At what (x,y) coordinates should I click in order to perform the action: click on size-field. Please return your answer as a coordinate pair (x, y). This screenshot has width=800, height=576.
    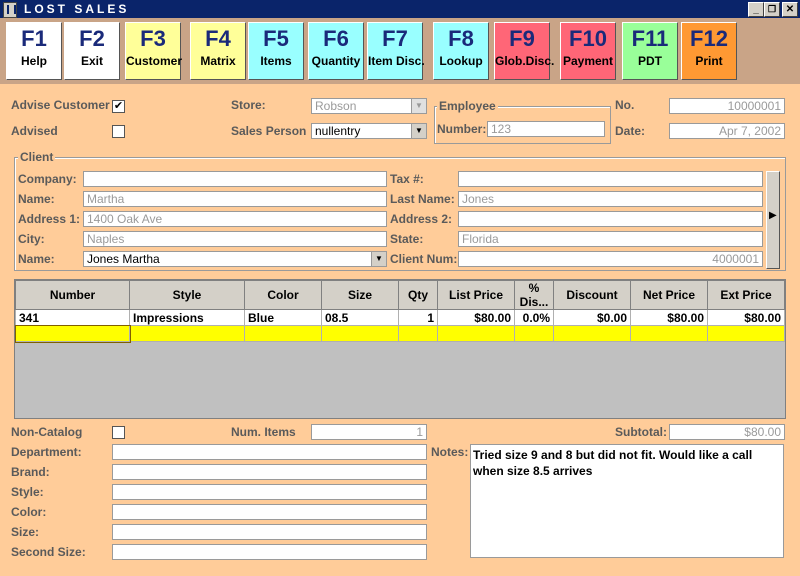
    Looking at the image, I should click on (269, 532).